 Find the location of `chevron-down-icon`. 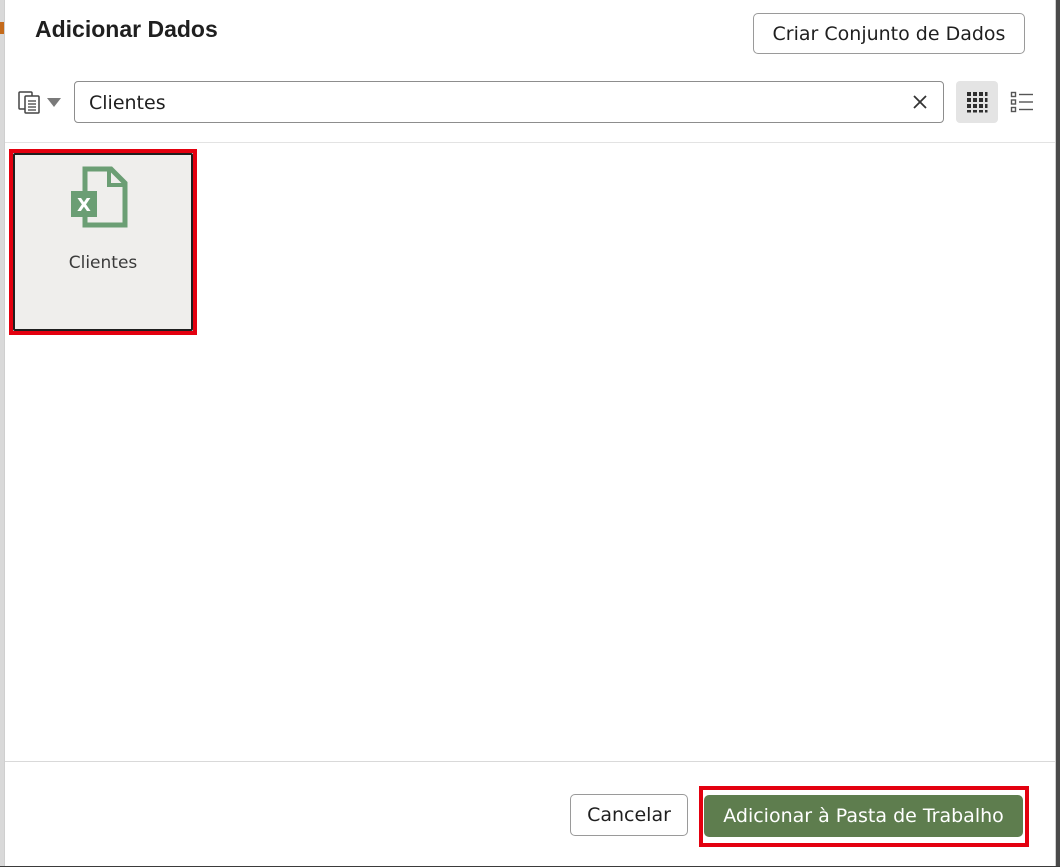

chevron-down-icon is located at coordinates (54, 102).